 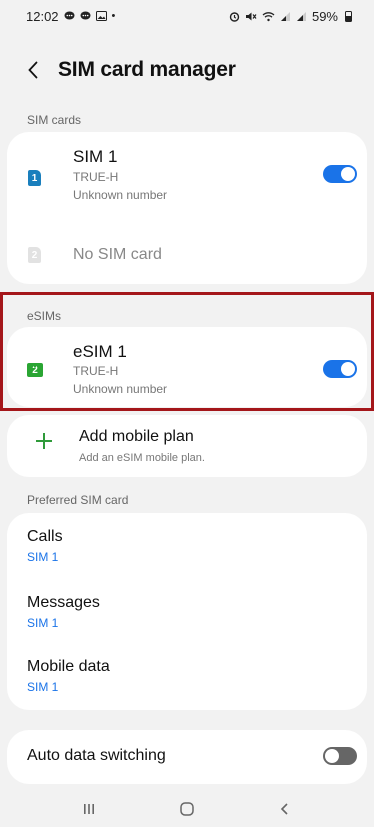 I want to click on status-bar: 12:02 • 59%, so click(x=187, y=16).